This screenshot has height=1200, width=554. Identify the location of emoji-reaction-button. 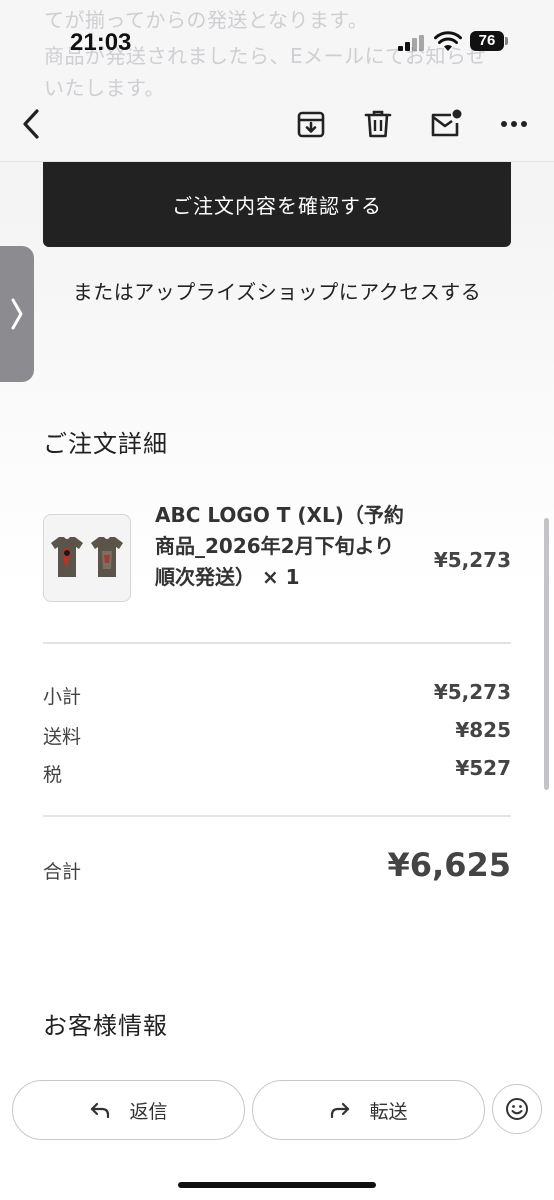
(517, 1109).